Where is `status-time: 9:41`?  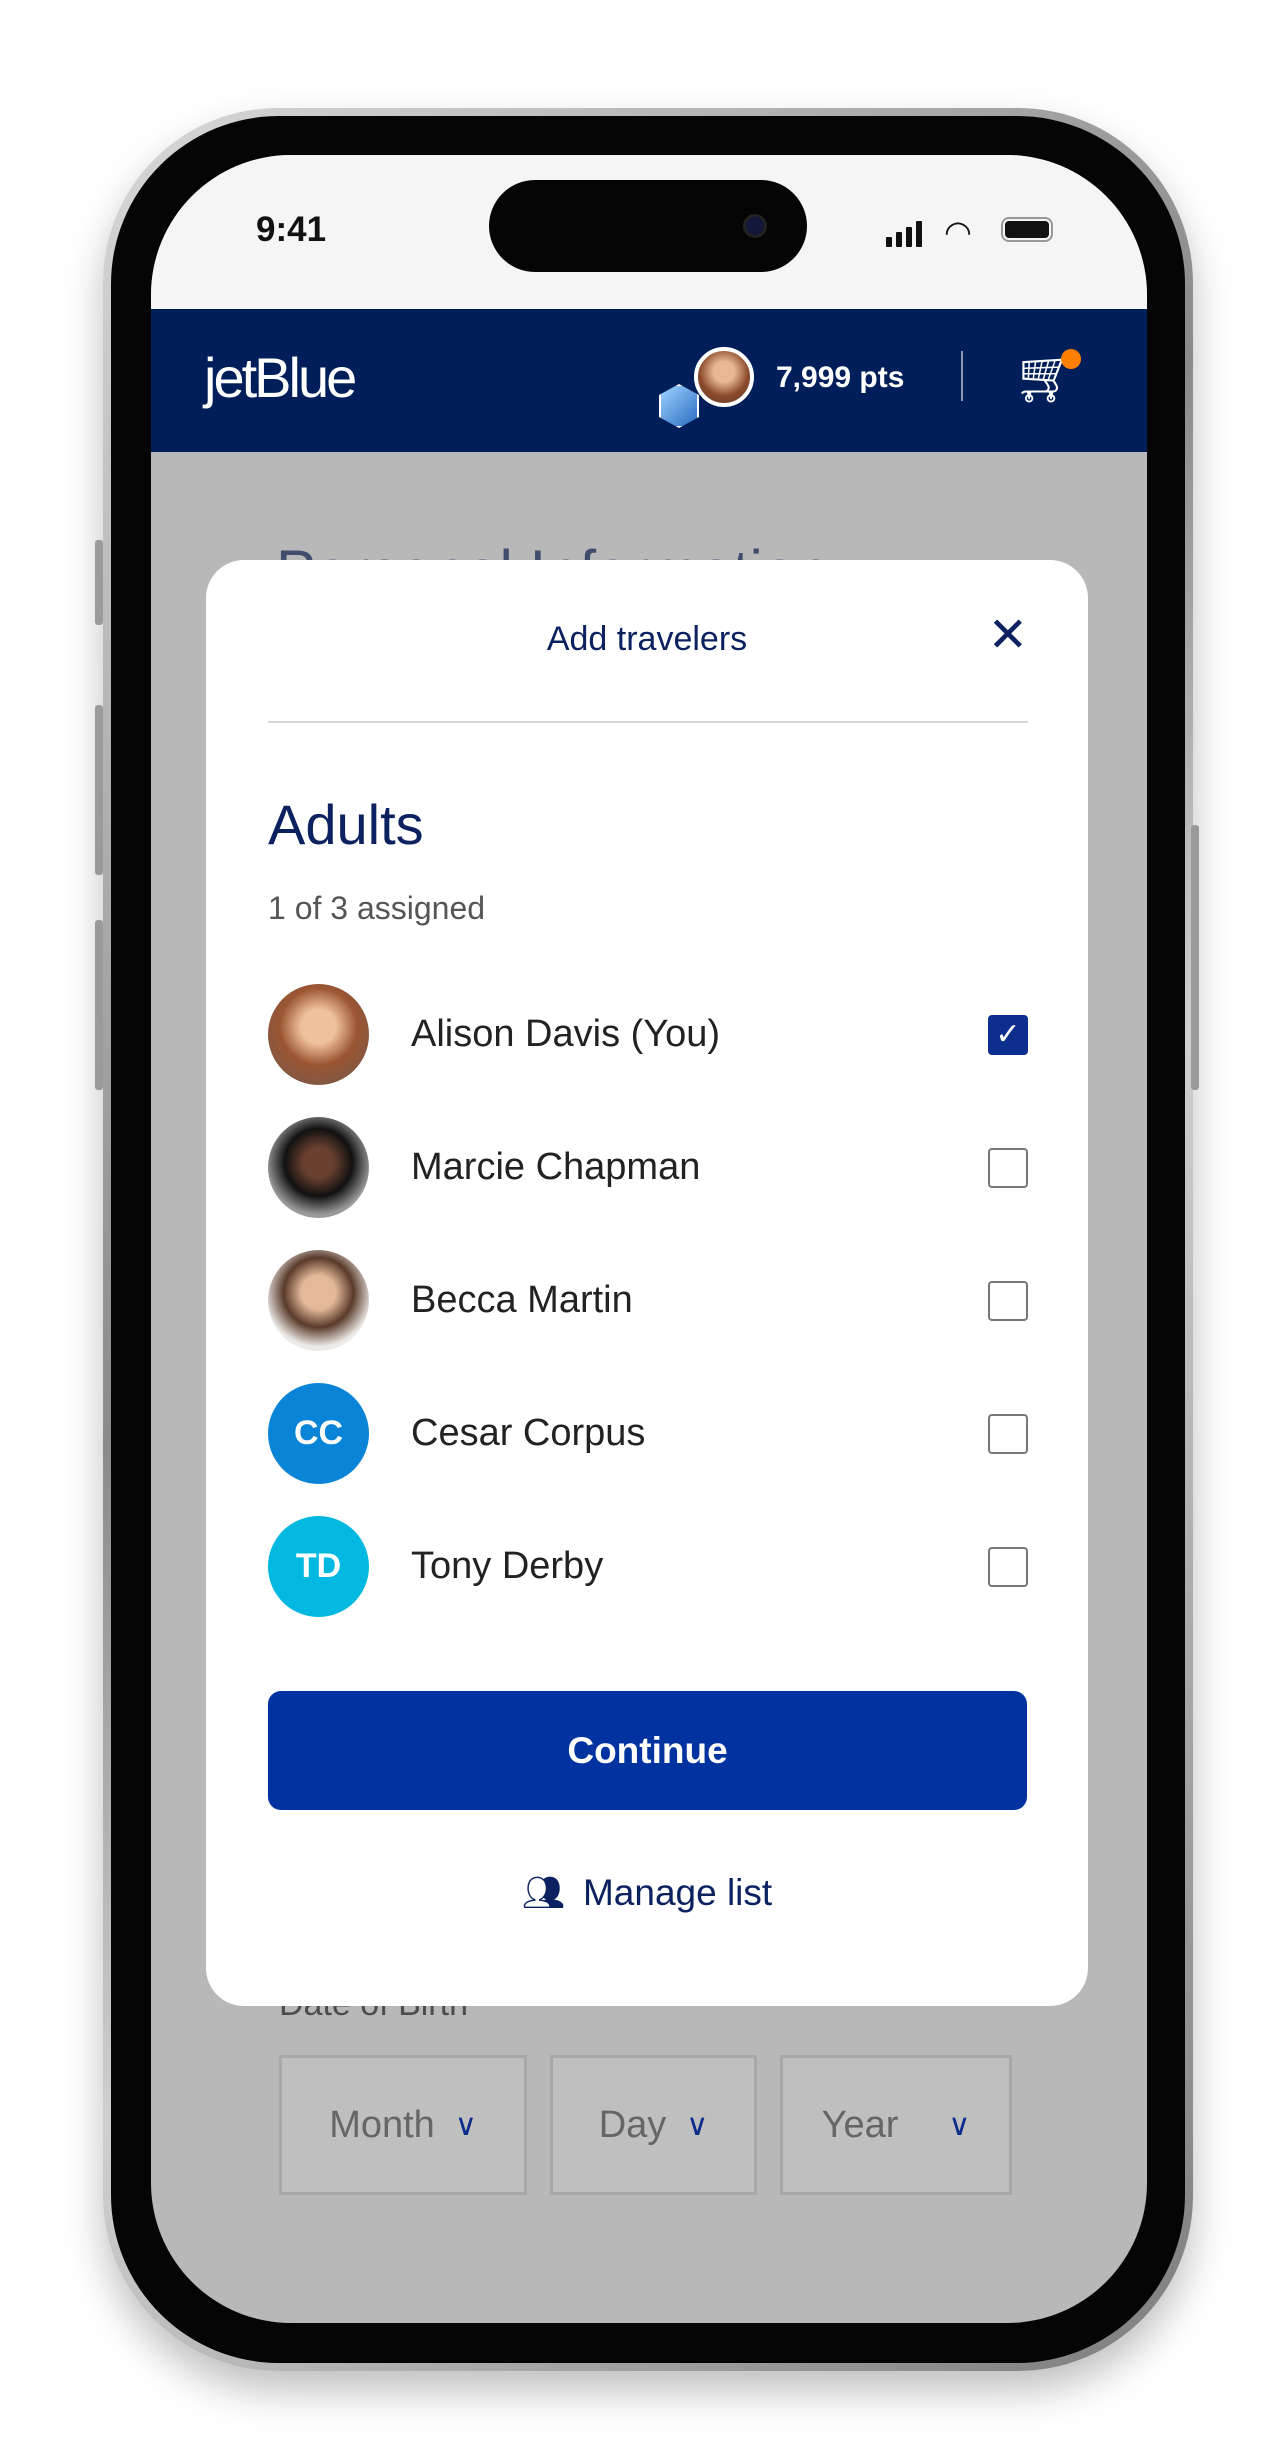 status-time: 9:41 is located at coordinates (291, 229).